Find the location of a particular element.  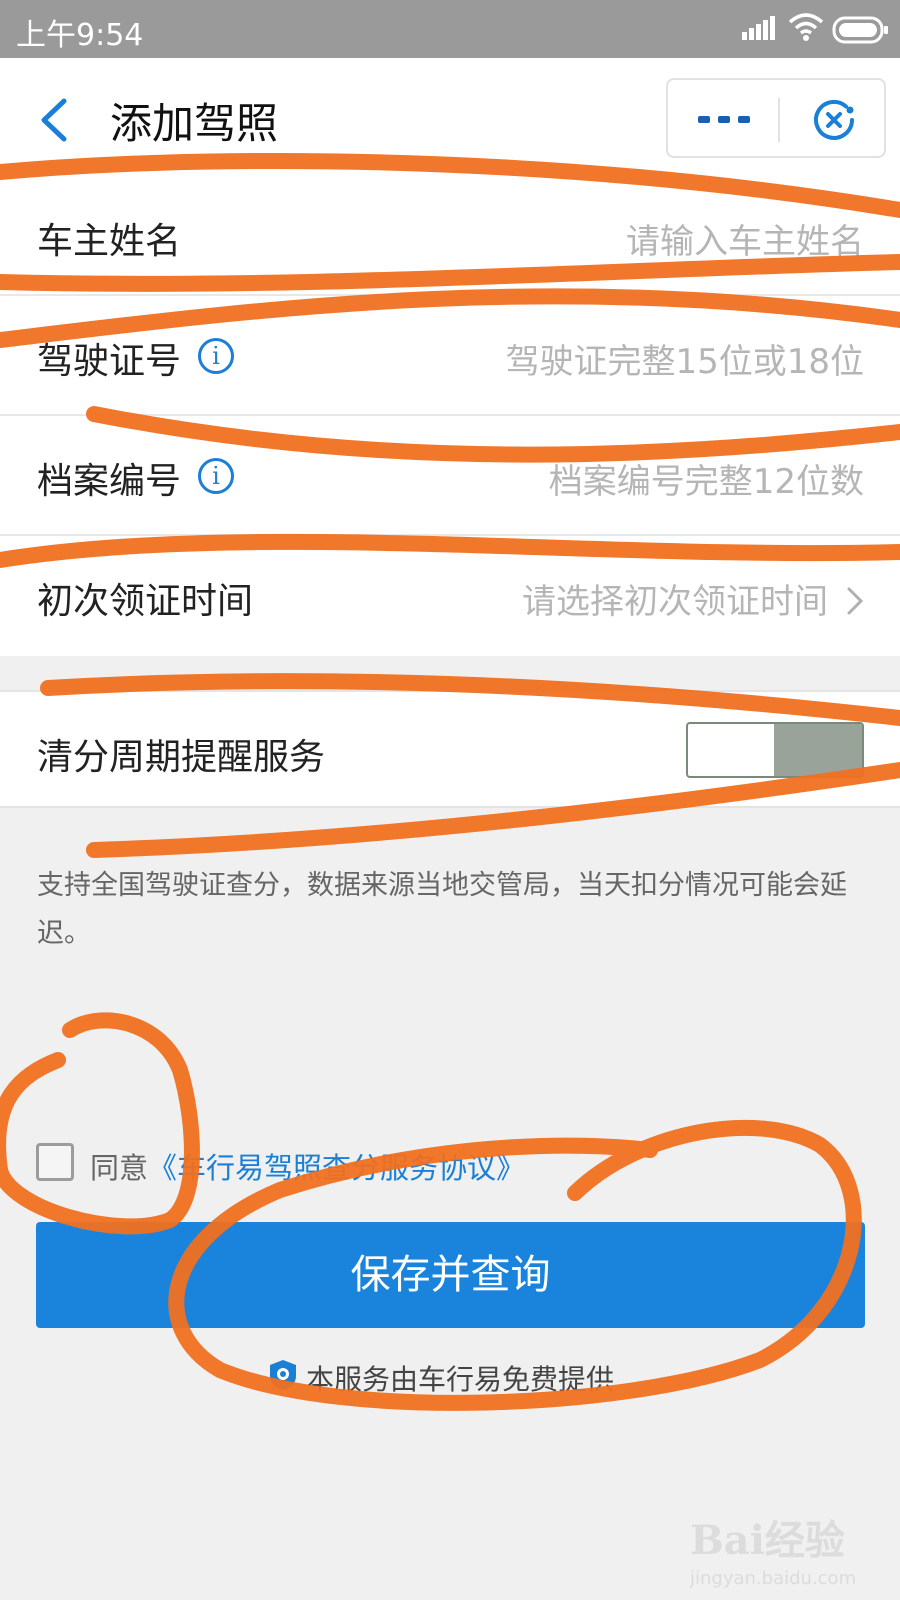

first-issue-date-row: 初次领证时间 请选择初次领证时间 is located at coordinates (450, 596).